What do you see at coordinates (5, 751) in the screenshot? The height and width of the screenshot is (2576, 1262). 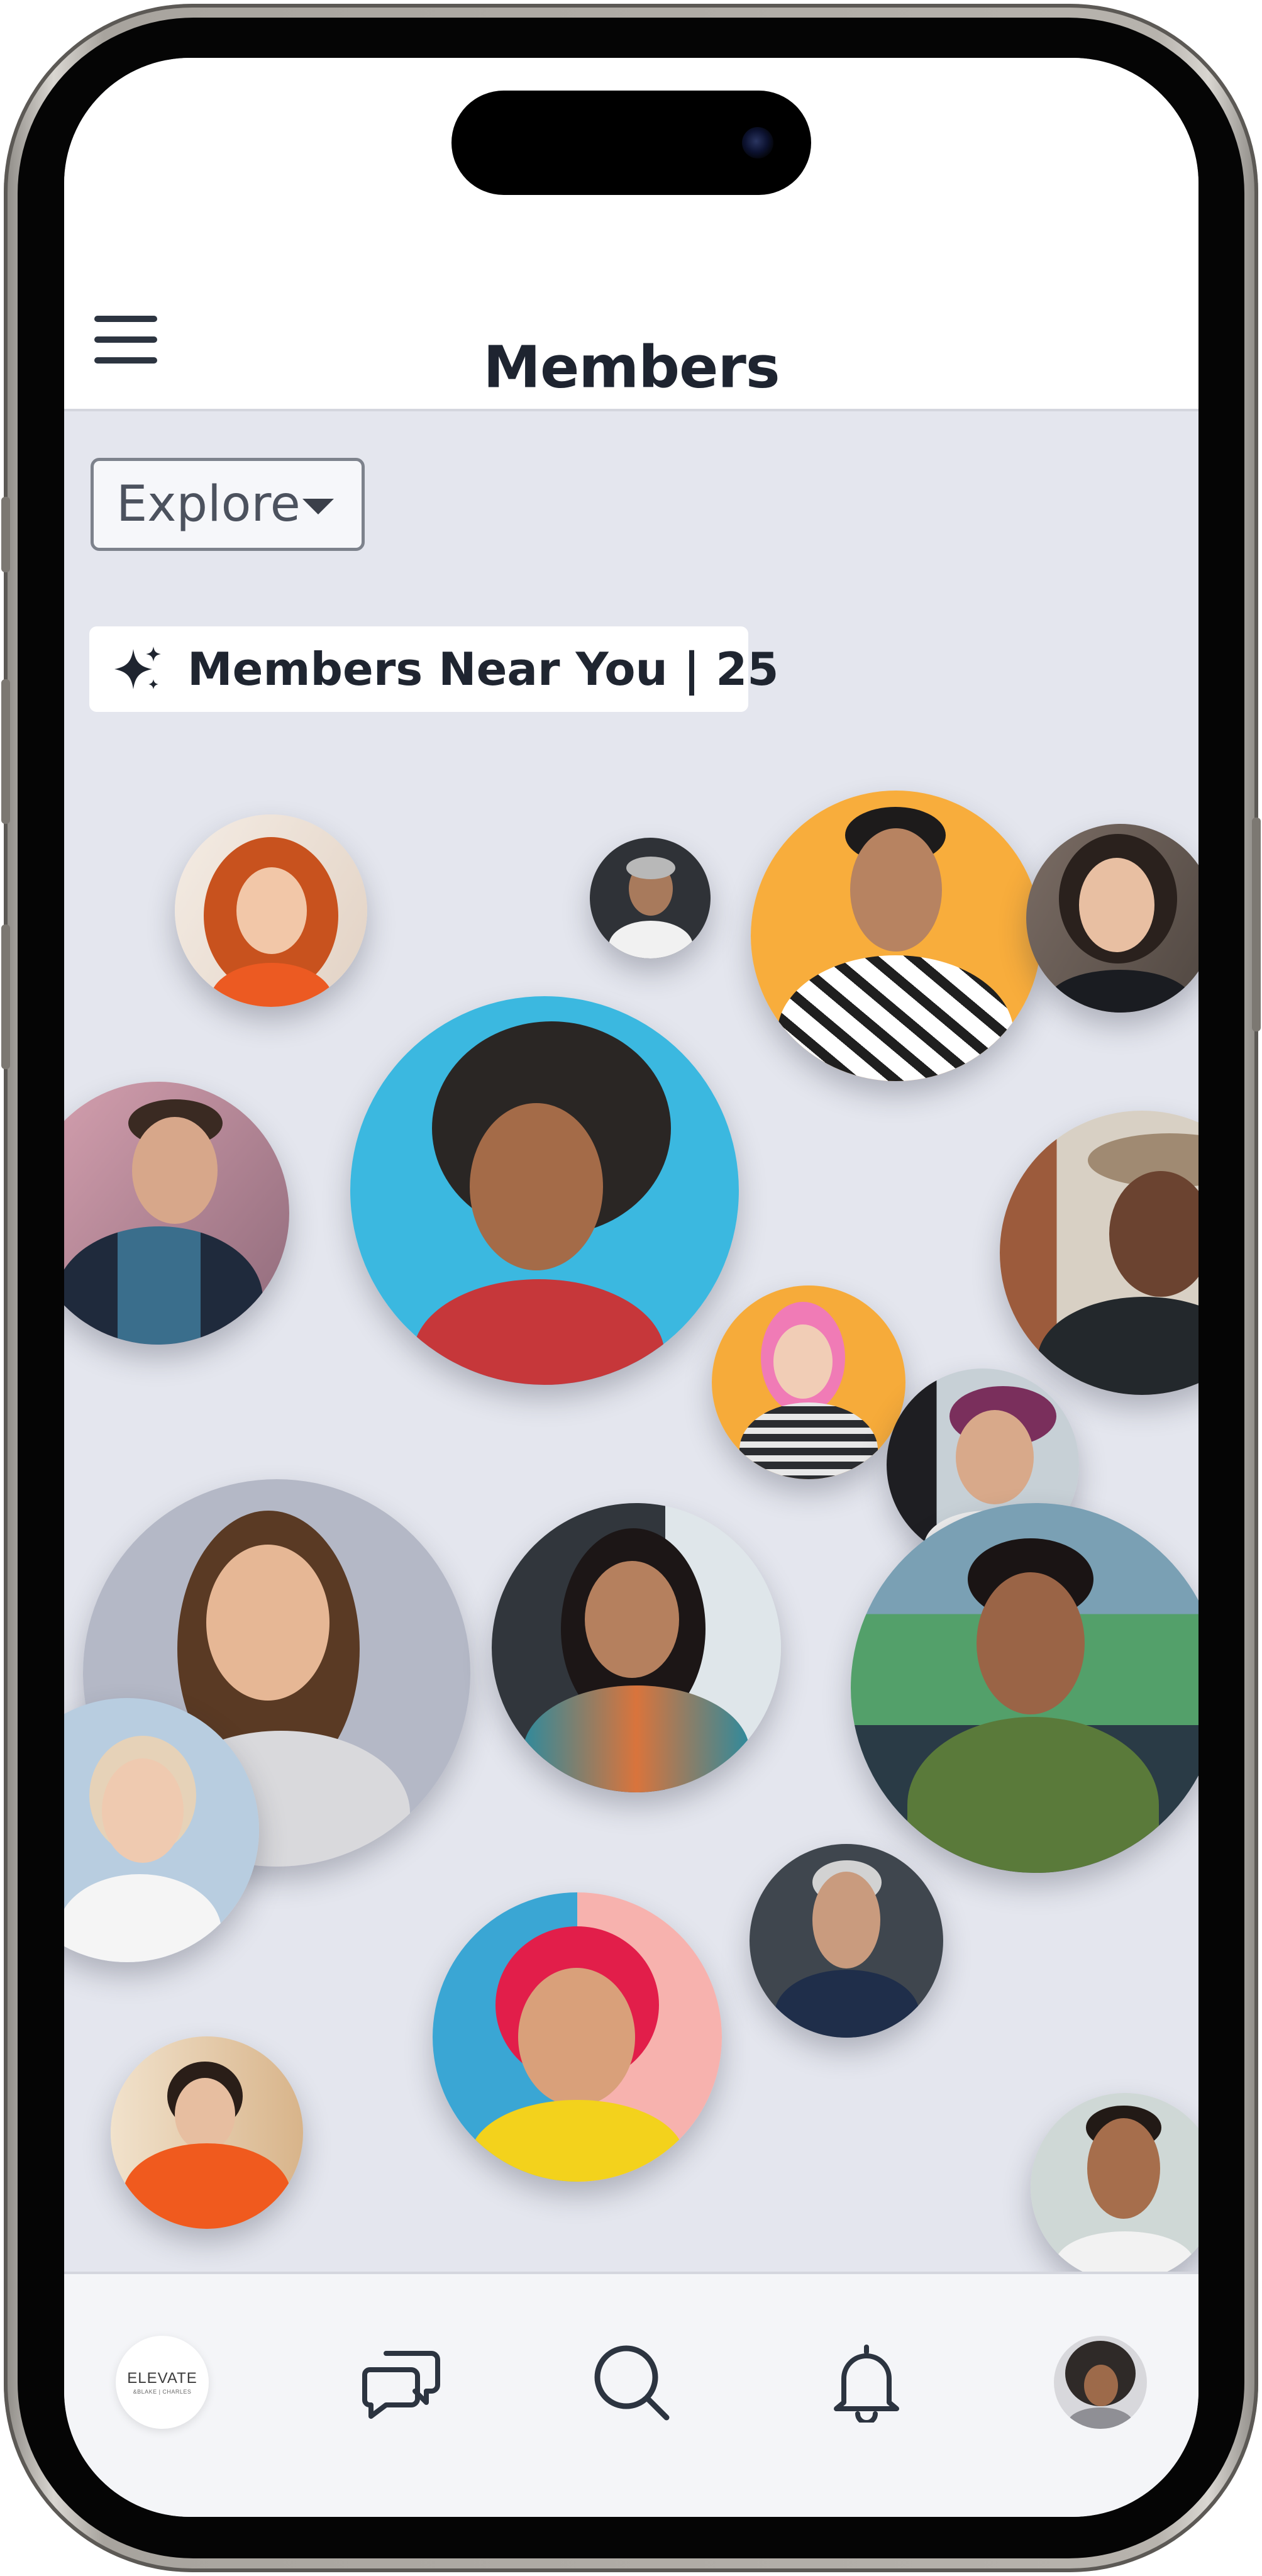 I see `volume-up-button` at bounding box center [5, 751].